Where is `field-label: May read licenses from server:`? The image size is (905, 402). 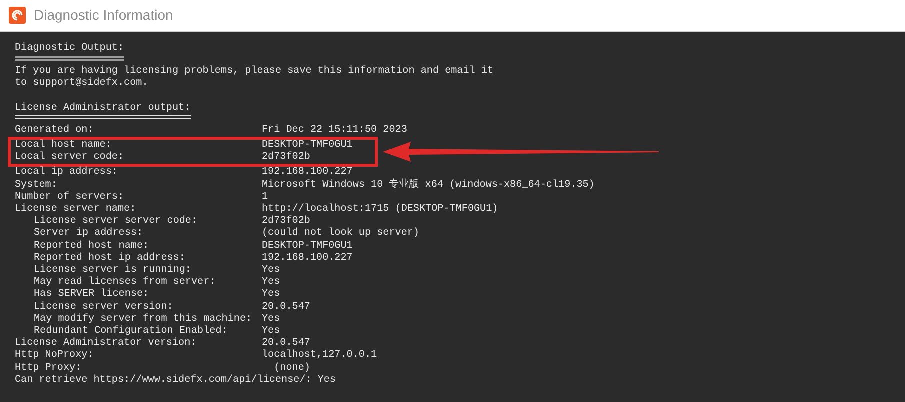 field-label: May read licenses from server: is located at coordinates (125, 282).